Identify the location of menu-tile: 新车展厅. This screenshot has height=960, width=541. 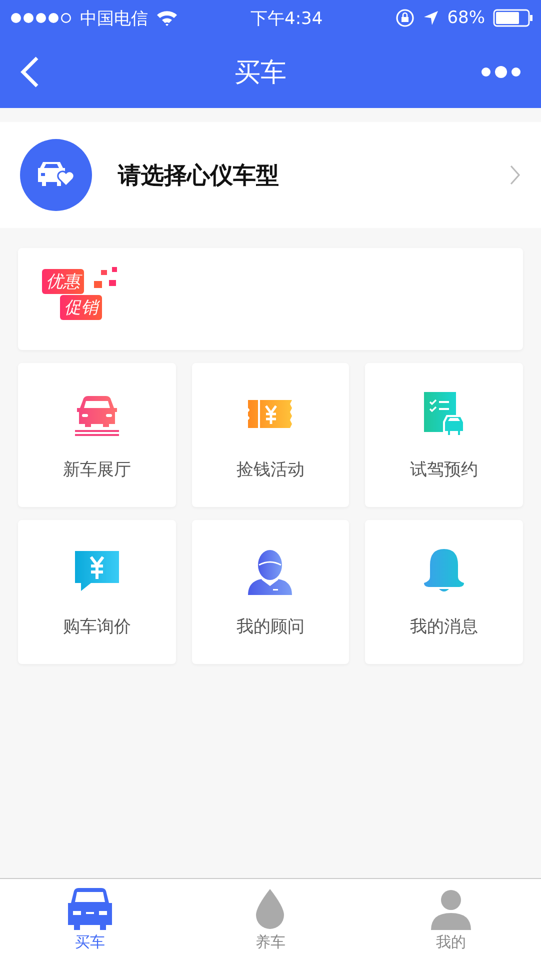
(97, 435).